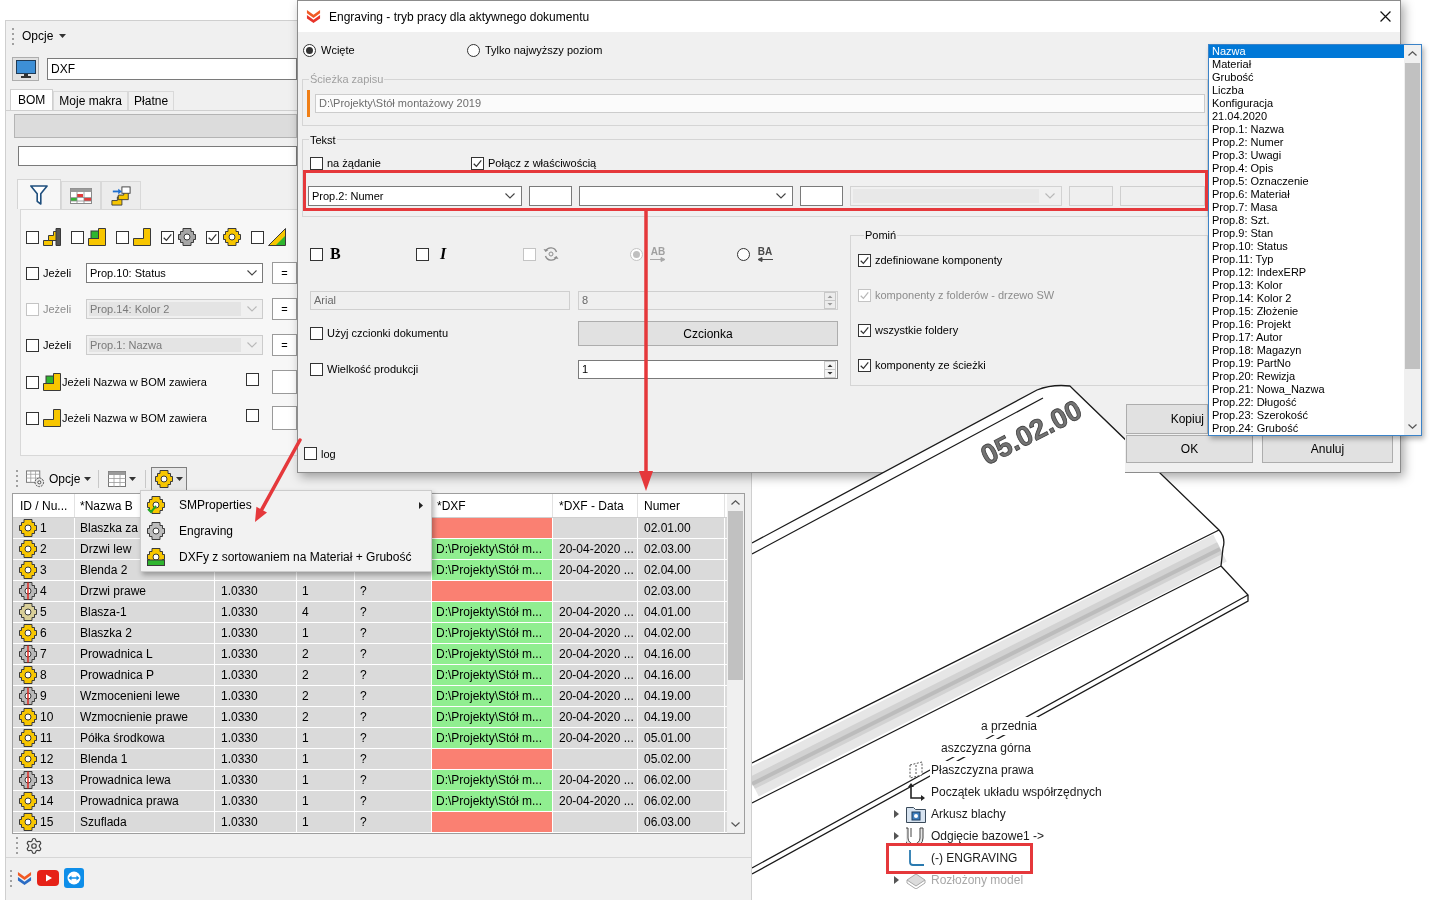 This screenshot has width=1450, height=900. What do you see at coordinates (1306, 298) in the screenshot?
I see `list-item: Prop.14: Kolor 2` at bounding box center [1306, 298].